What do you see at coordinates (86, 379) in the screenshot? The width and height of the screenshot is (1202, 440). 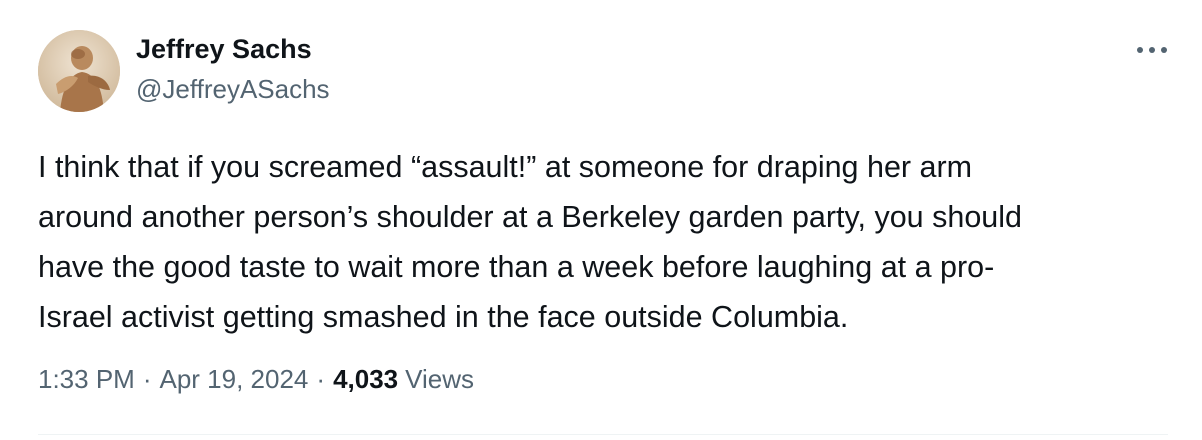 I see `tweet-time: 1:33 PM` at bounding box center [86, 379].